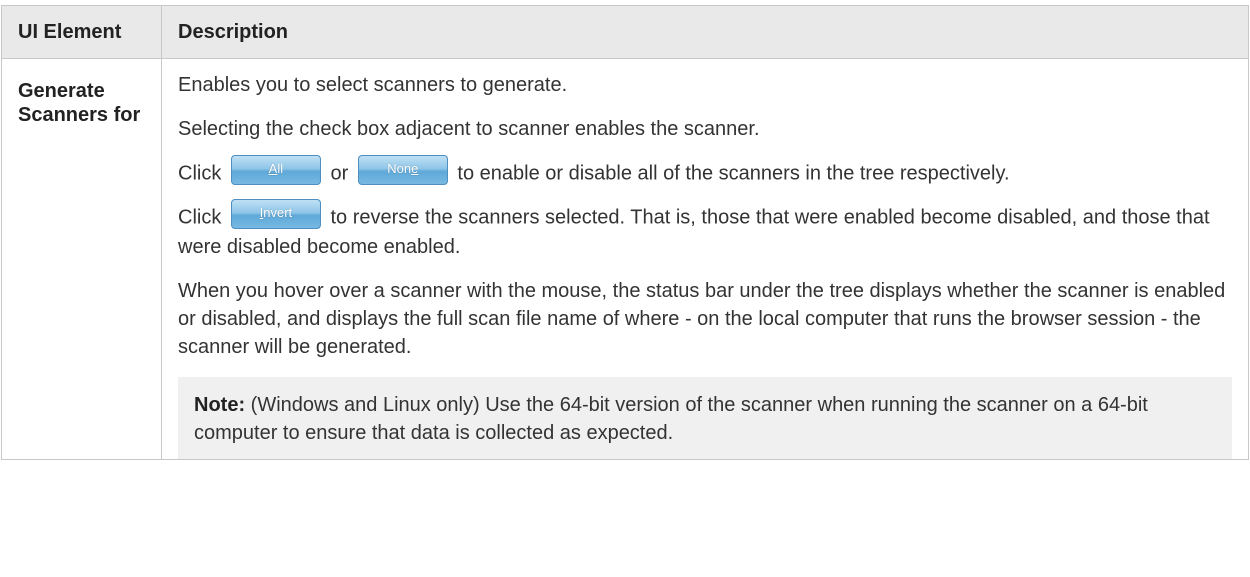  What do you see at coordinates (275, 214) in the screenshot?
I see `invert-button-image: Invert` at bounding box center [275, 214].